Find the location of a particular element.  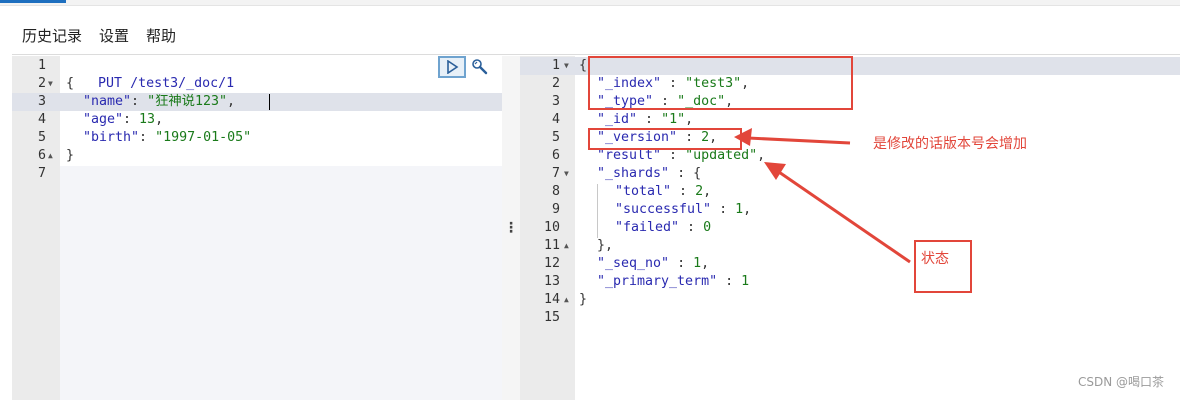

json-value: "updated" is located at coordinates (721, 155).